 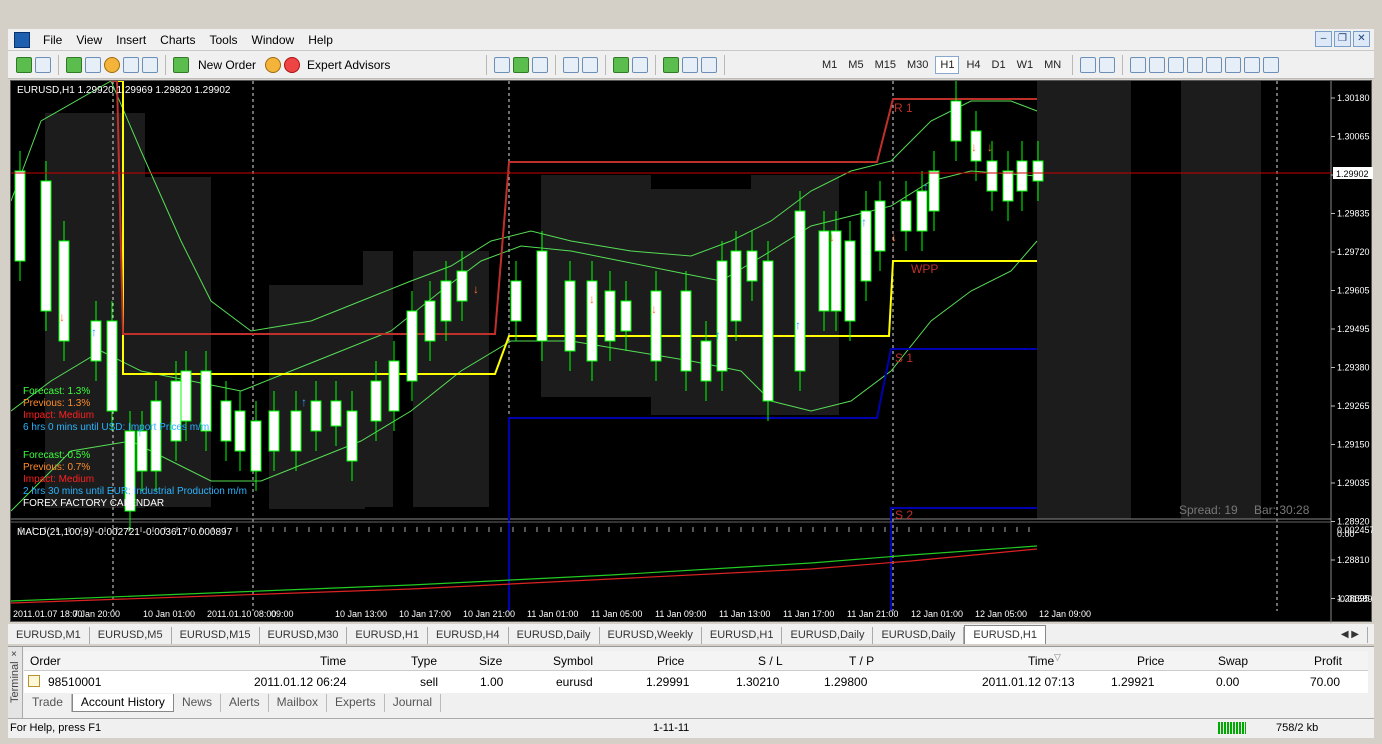 I want to click on tab-account-history: Account History, so click(x=122, y=703).